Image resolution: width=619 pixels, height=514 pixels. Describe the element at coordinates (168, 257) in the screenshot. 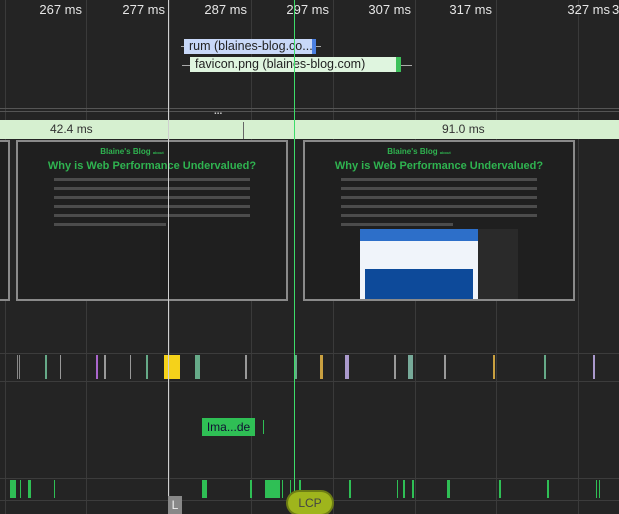

I see `cursor-line` at that location.